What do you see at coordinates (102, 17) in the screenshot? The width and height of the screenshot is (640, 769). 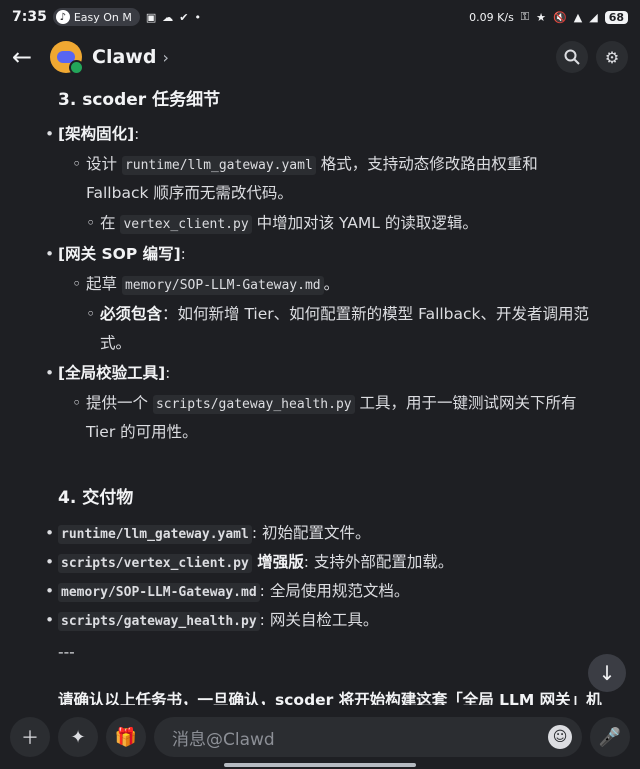 I see `now-playing-text: Easy On M` at bounding box center [102, 17].